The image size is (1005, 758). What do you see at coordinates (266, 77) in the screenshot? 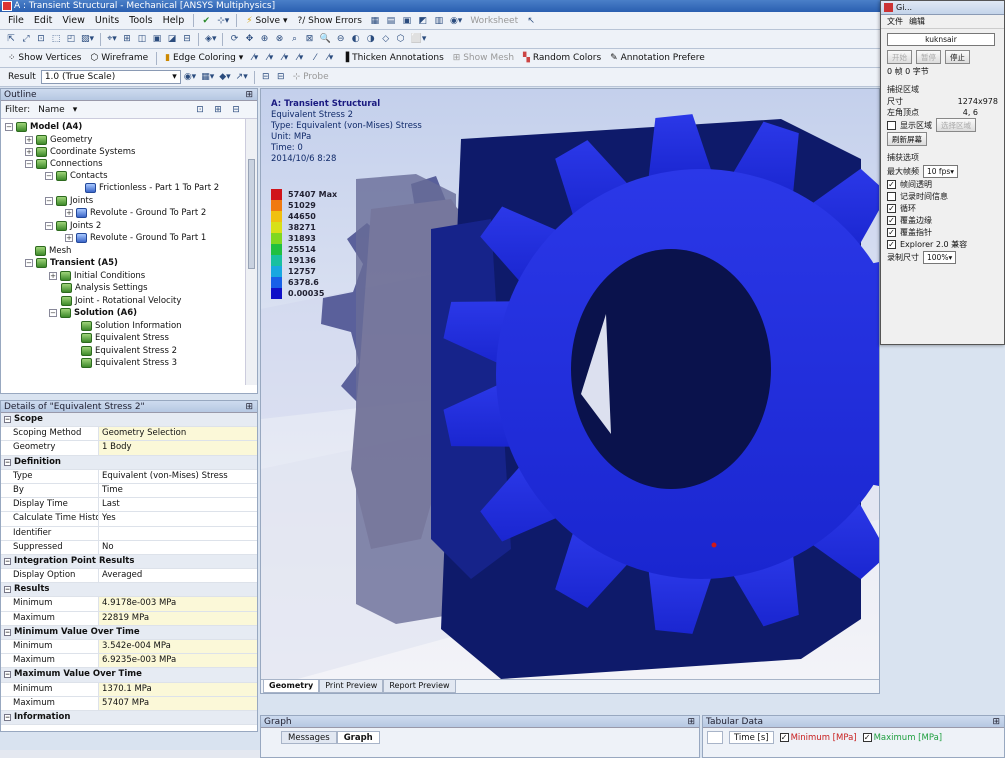
I see `max-label-icon: ⊟` at bounding box center [266, 77].